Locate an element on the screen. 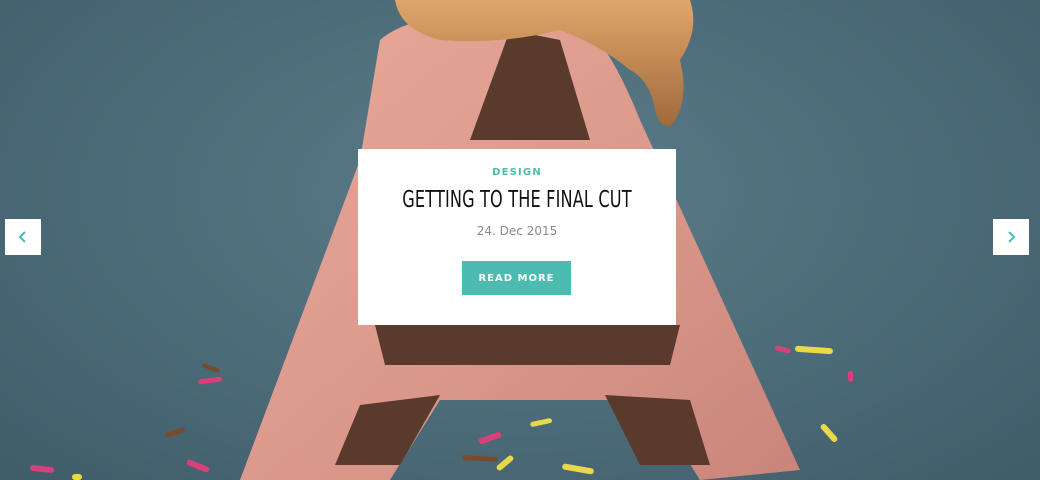 This screenshot has width=1040, height=480. chevron-right-icon is located at coordinates (1011, 237).